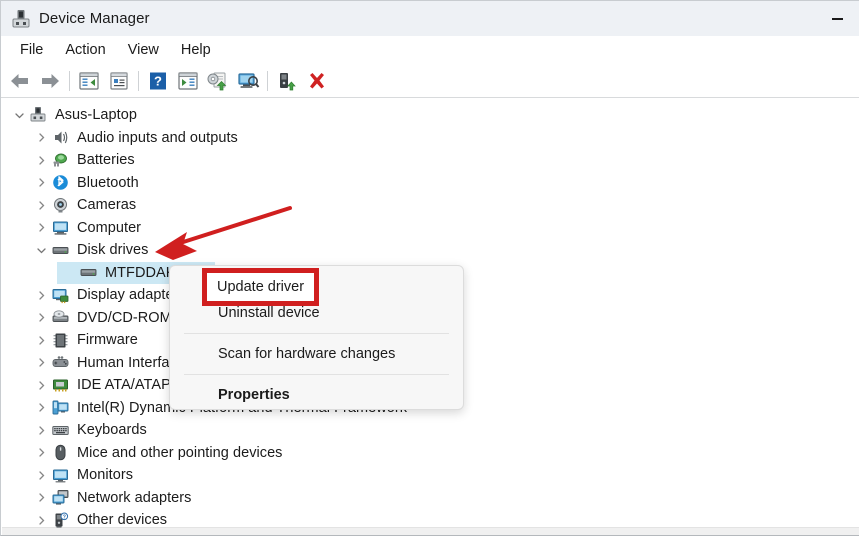  Describe the element at coordinates (157, 137) in the screenshot. I see `tree-node-label: Audio inputs and outputs` at that location.